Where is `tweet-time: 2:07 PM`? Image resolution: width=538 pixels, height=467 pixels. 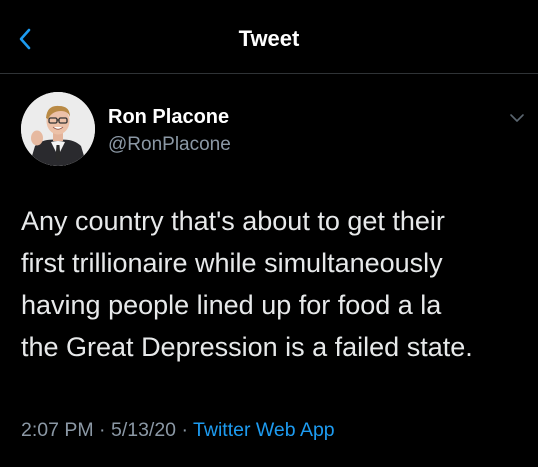 tweet-time: 2:07 PM is located at coordinates (57, 430).